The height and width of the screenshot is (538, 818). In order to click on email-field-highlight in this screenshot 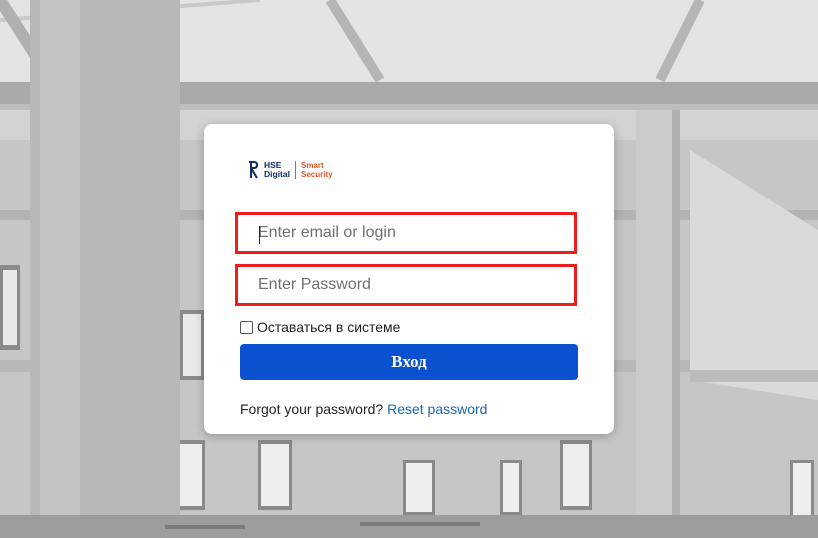, I will do `click(406, 233)`.